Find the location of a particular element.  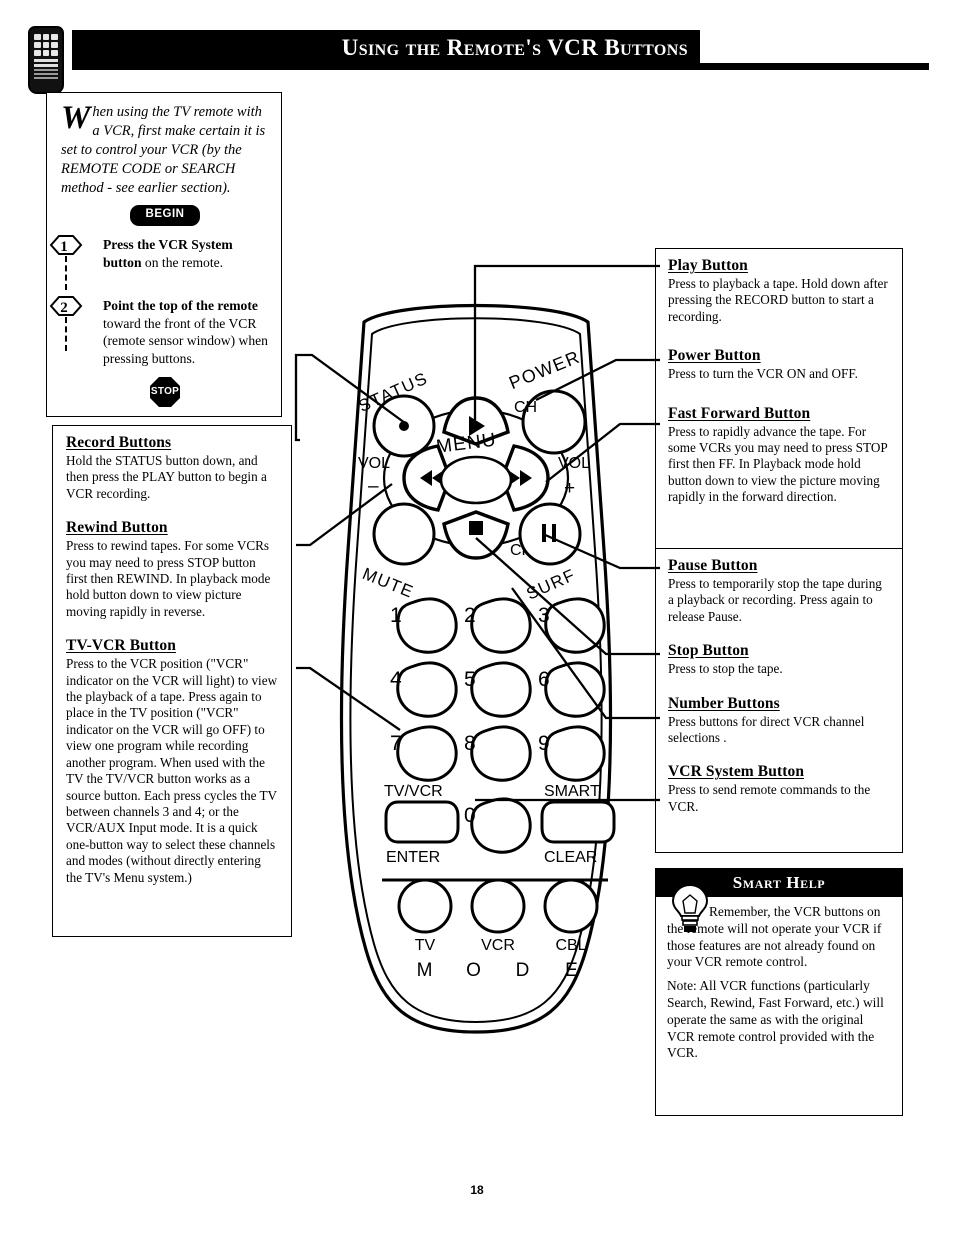

svg-text: 9 is located at coordinates (544, 743).